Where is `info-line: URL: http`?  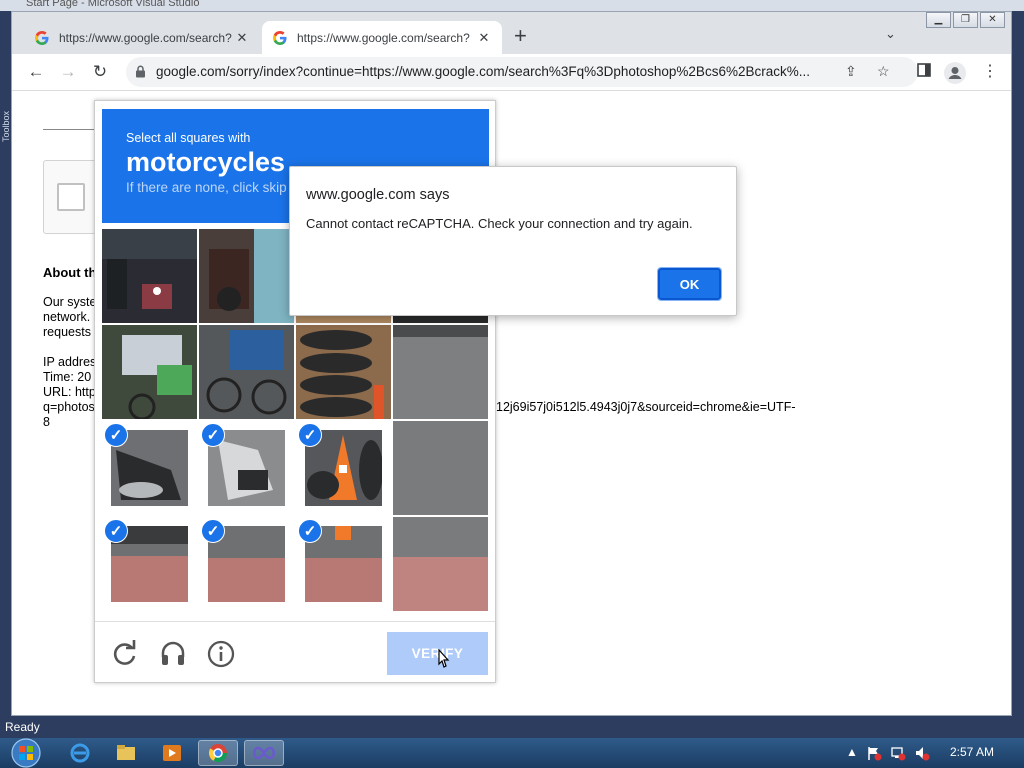
info-line: URL: http is located at coordinates (69, 392).